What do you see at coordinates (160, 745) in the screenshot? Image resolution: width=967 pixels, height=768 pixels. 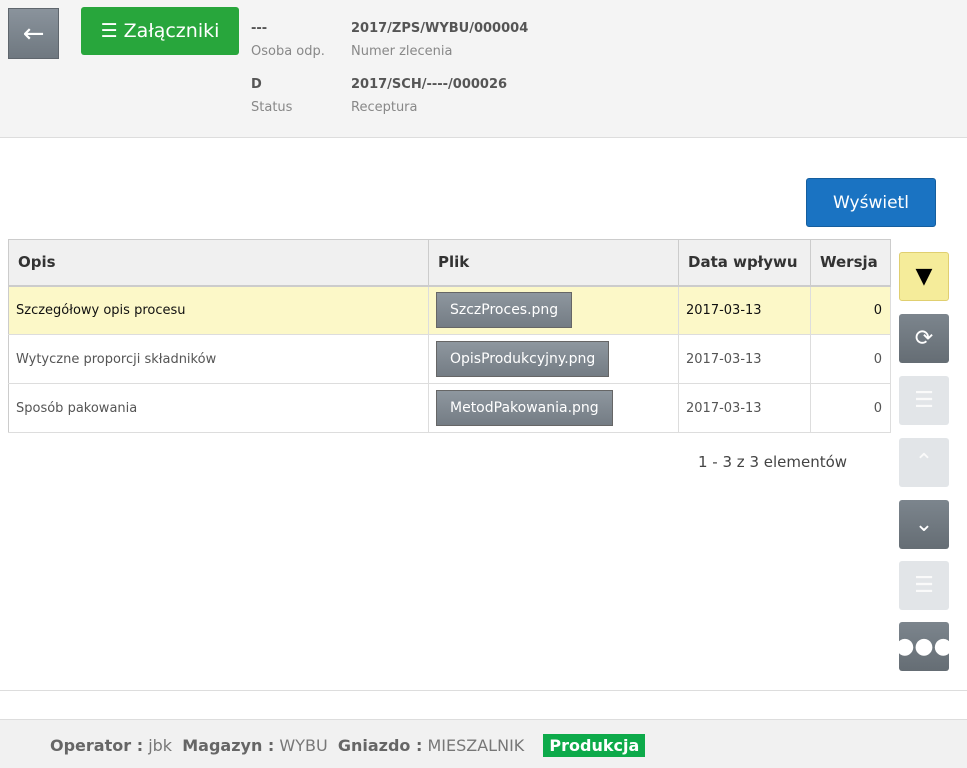 I see `operator-value: jbk` at bounding box center [160, 745].